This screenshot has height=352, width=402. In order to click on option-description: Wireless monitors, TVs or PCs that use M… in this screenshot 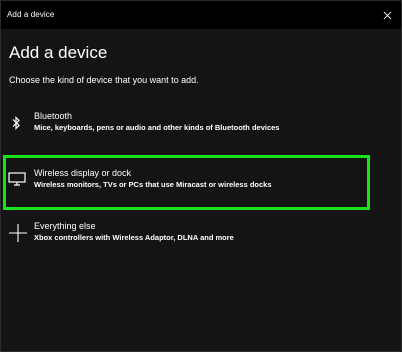, I will do `click(153, 184)`.